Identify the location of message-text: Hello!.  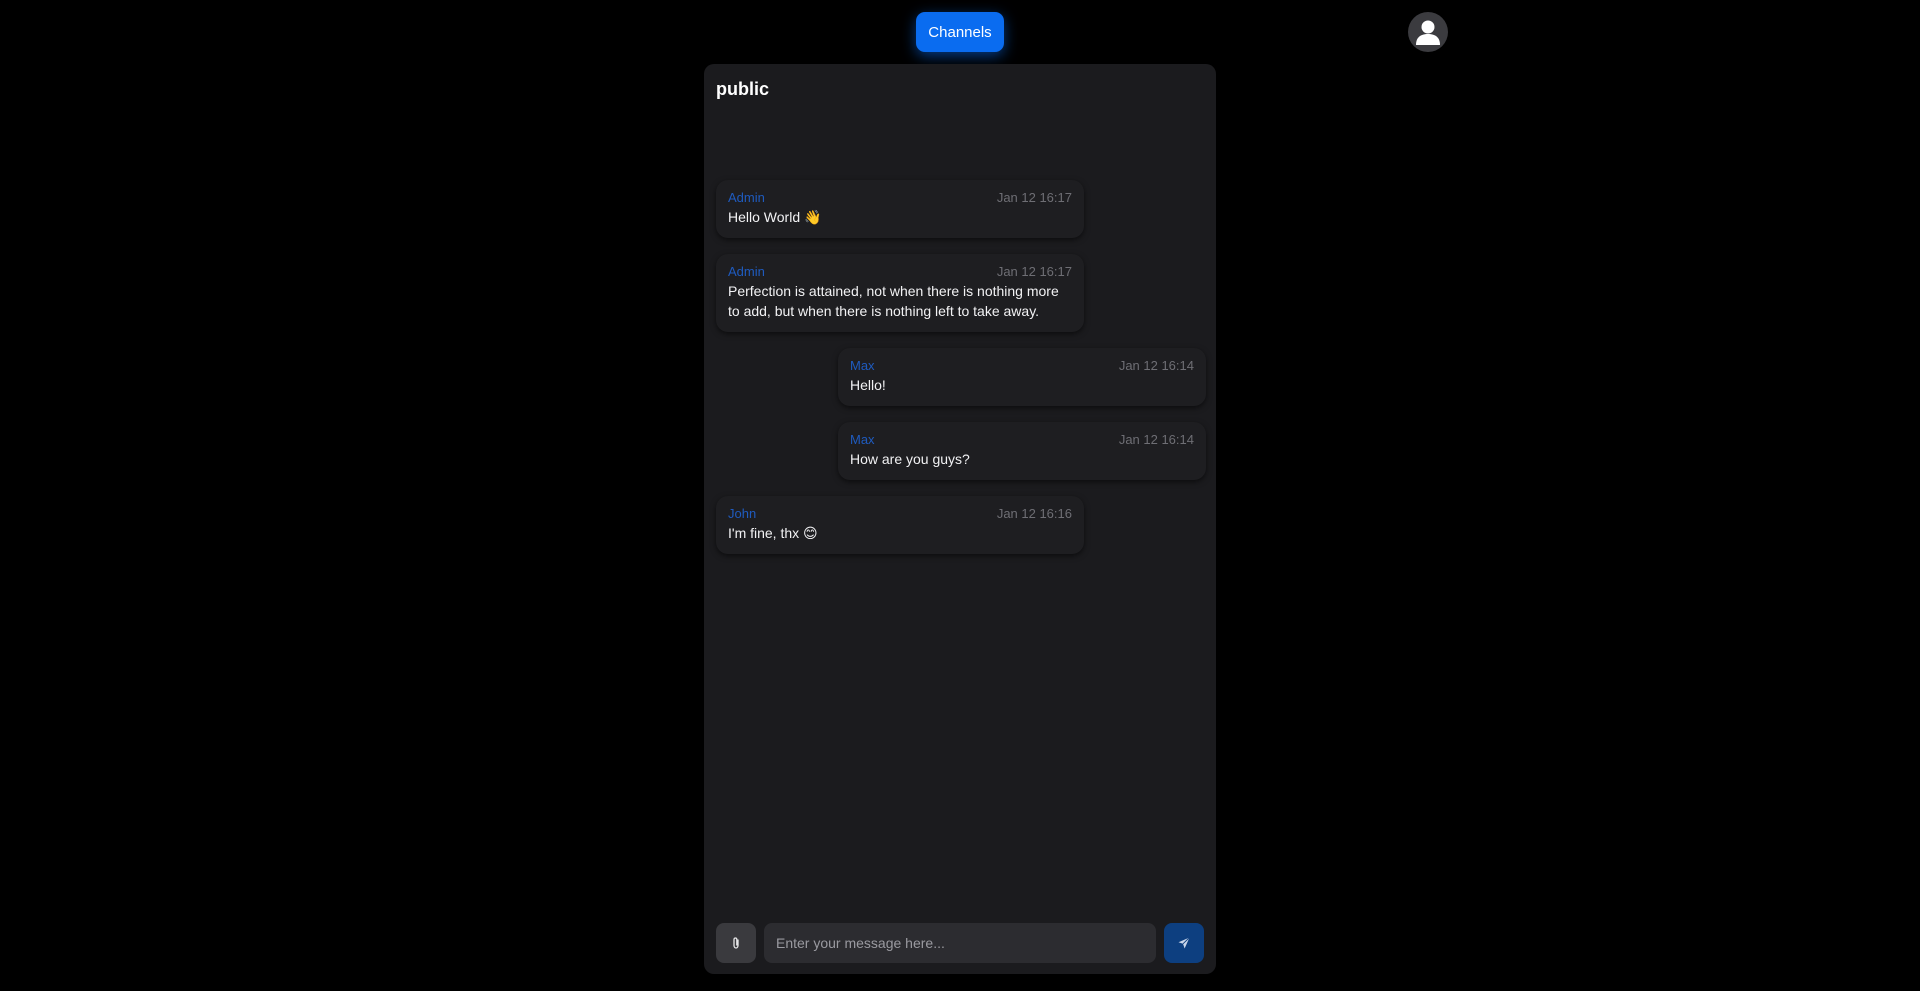
(868, 385).